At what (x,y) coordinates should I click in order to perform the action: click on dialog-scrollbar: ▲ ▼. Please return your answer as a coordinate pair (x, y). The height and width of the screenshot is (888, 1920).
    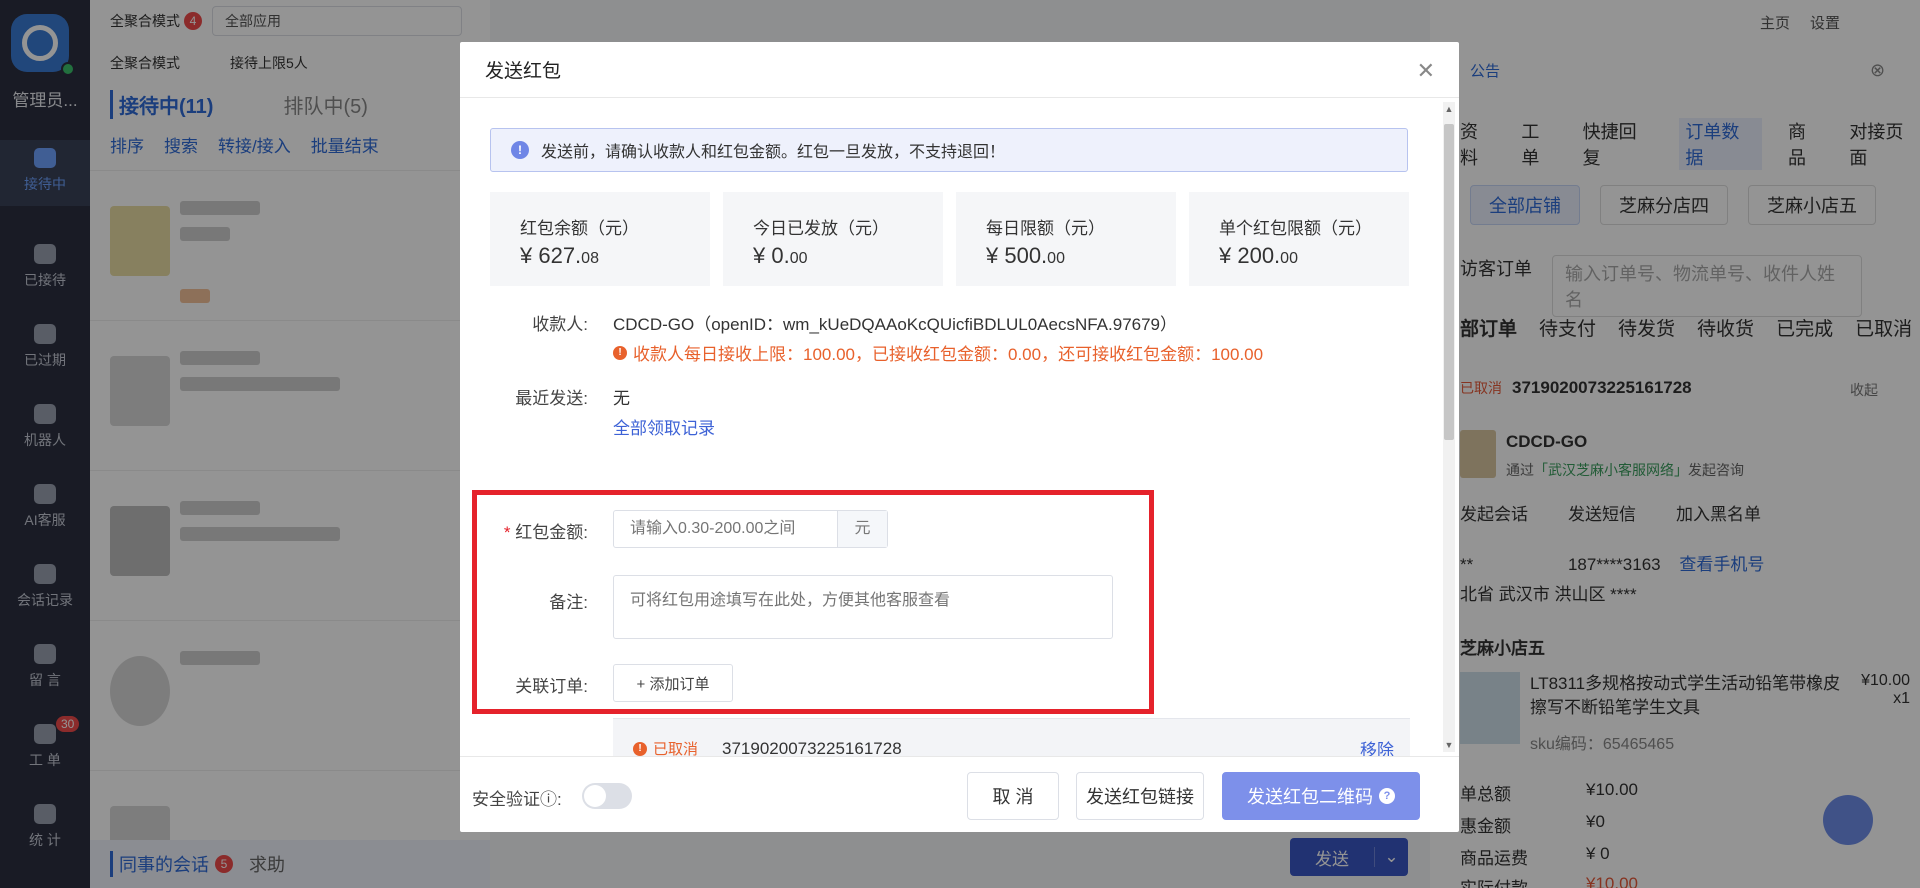
    Looking at the image, I should click on (1449, 427).